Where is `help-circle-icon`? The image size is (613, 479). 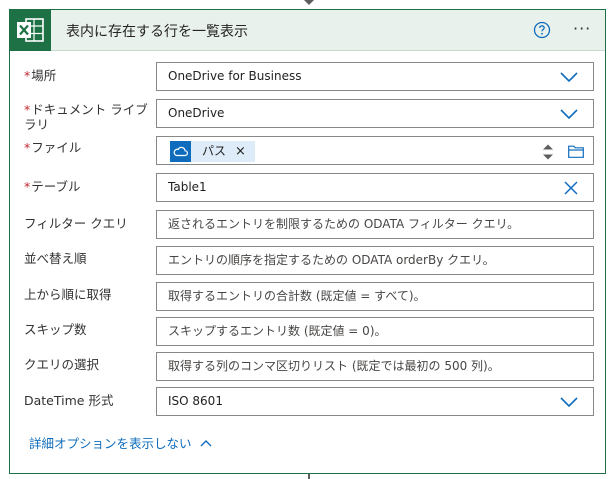
help-circle-icon is located at coordinates (542, 30).